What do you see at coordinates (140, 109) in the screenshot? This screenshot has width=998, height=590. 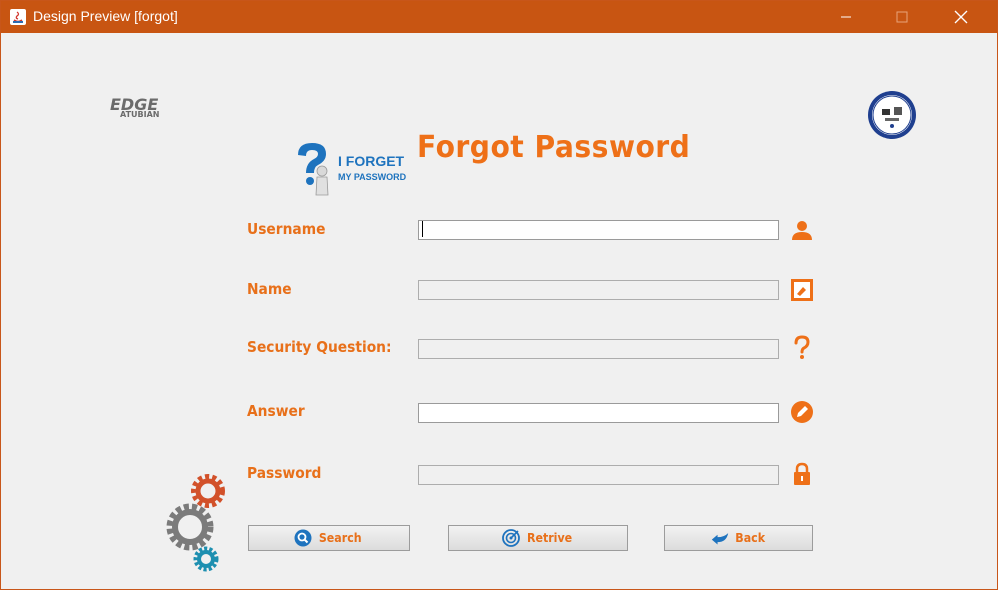 I see `edge-logo: EDGE ATUBIAN` at bounding box center [140, 109].